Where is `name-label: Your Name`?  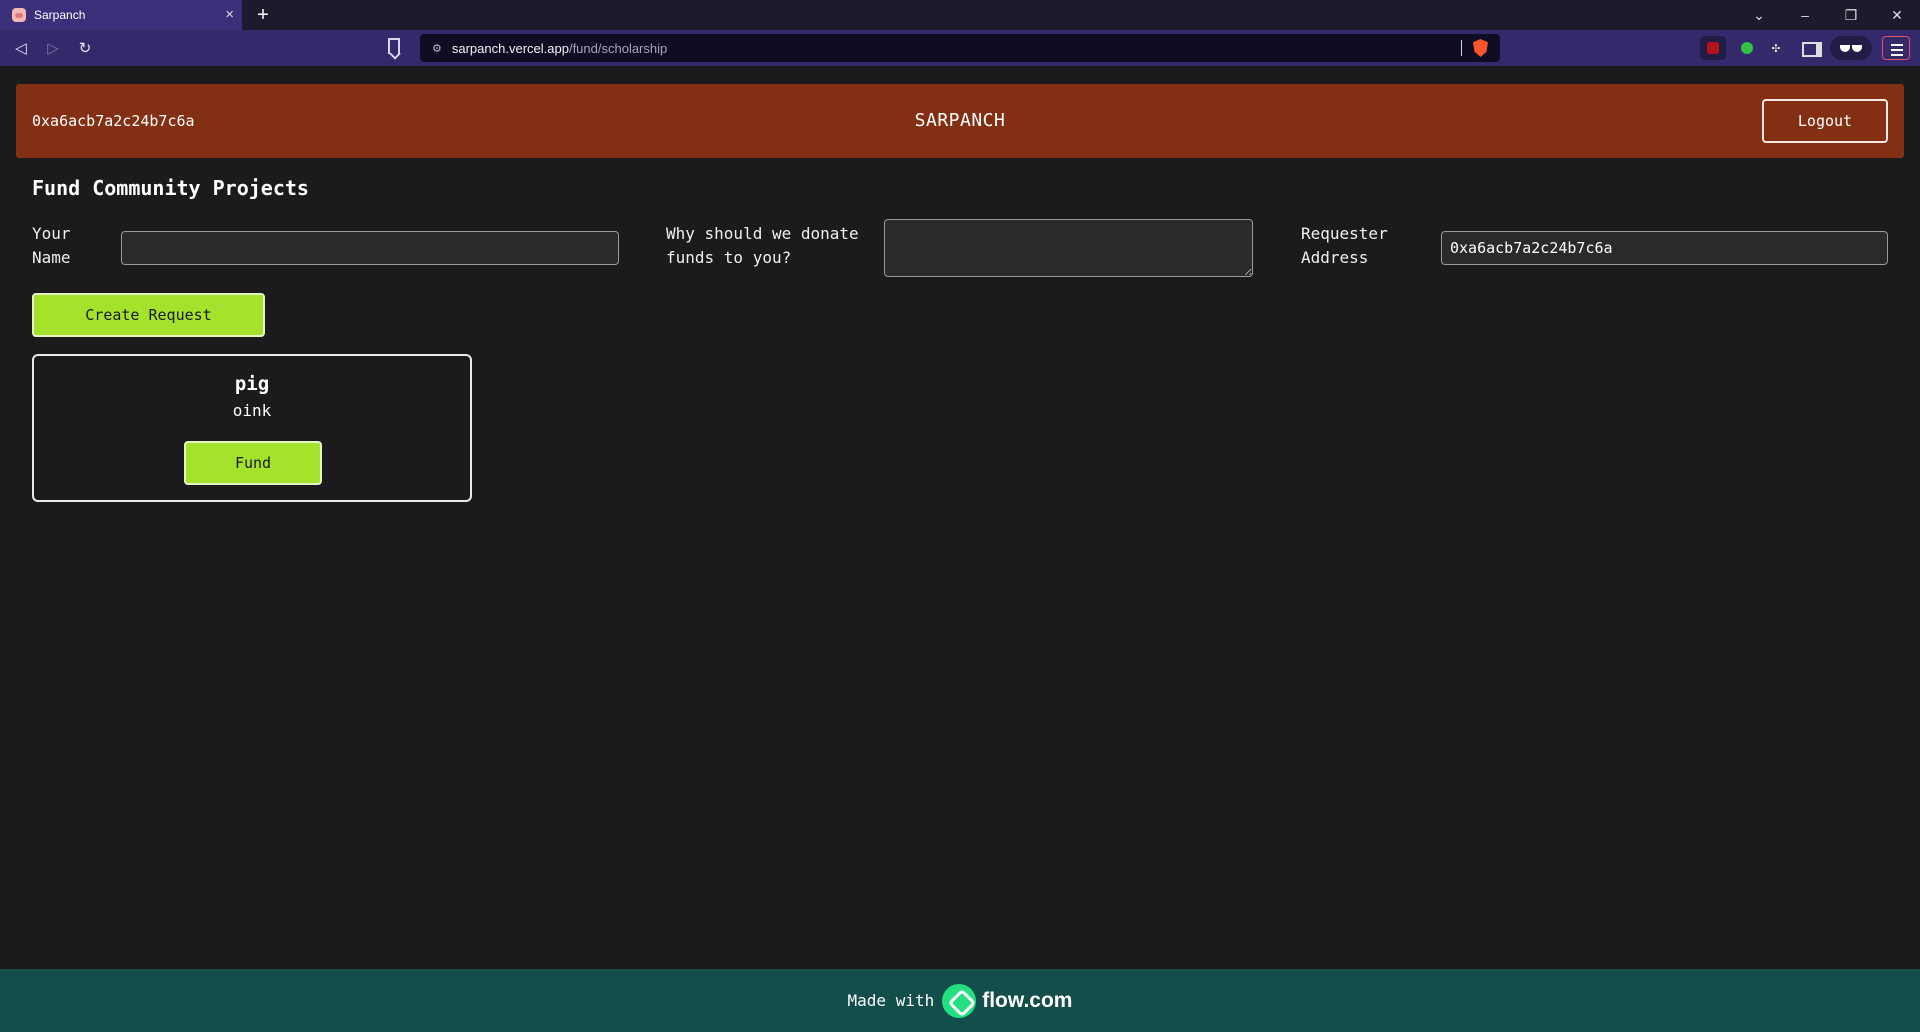 name-label: Your Name is located at coordinates (51, 245).